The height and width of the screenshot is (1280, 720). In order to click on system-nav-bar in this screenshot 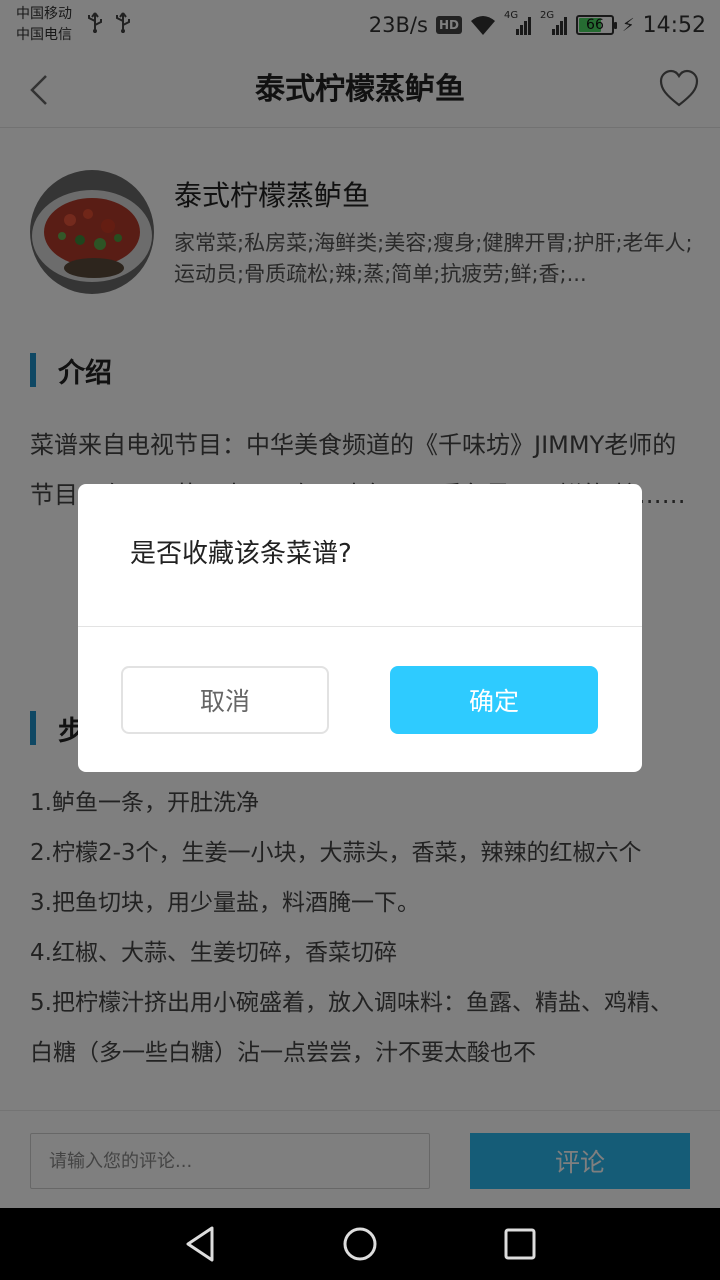, I will do `click(360, 1244)`.